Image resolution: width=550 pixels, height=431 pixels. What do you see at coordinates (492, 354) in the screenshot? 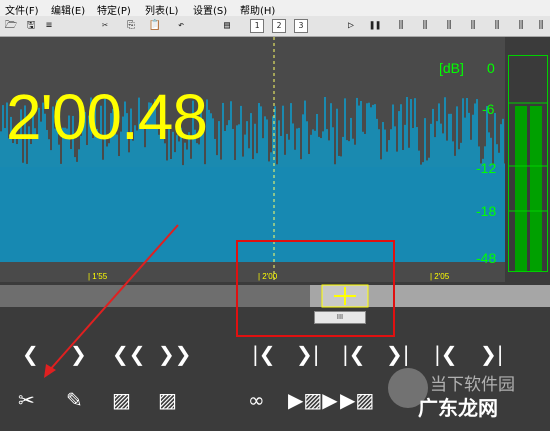
I see `last-button: ❯|` at bounding box center [492, 354].